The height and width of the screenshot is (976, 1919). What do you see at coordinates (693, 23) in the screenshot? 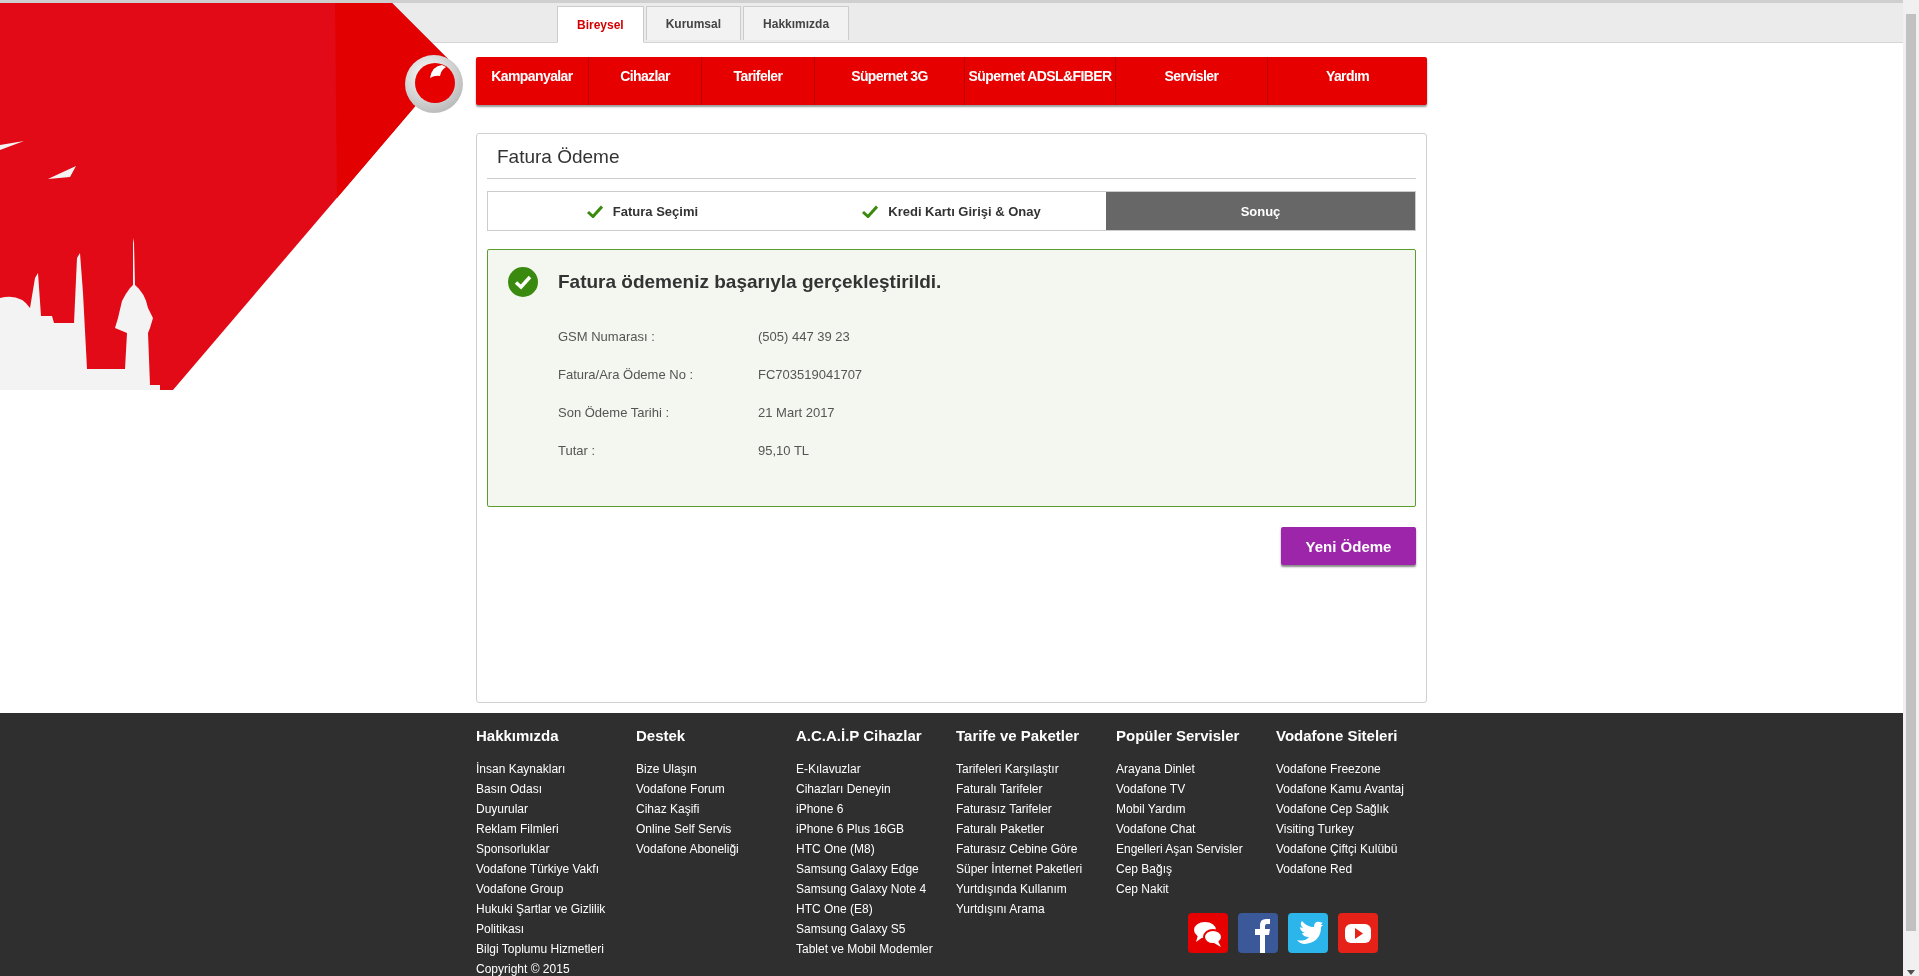
I see `site-tab: Kurumsal` at bounding box center [693, 23].